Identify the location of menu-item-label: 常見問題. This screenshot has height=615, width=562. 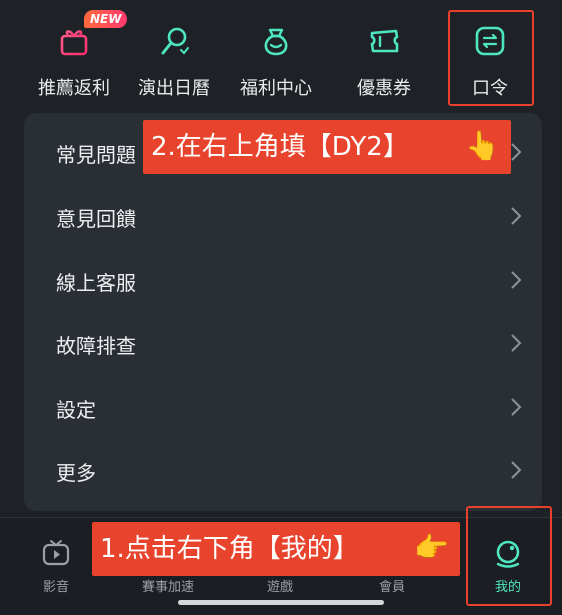
(96, 155).